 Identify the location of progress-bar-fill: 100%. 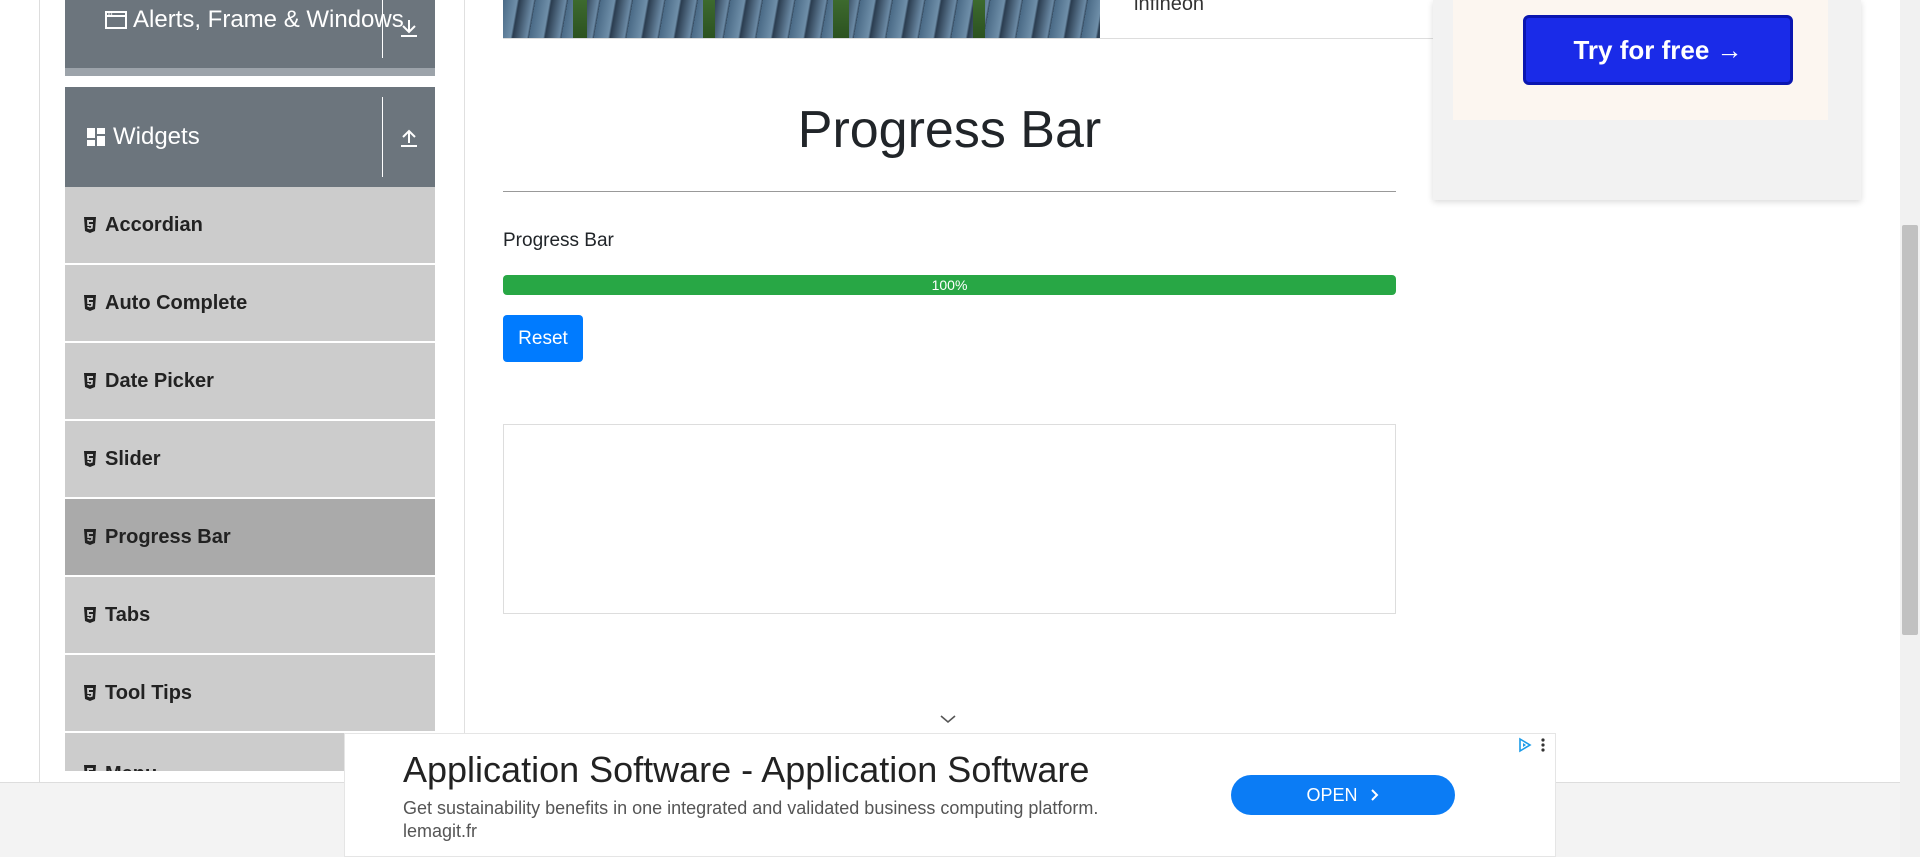
(949, 285).